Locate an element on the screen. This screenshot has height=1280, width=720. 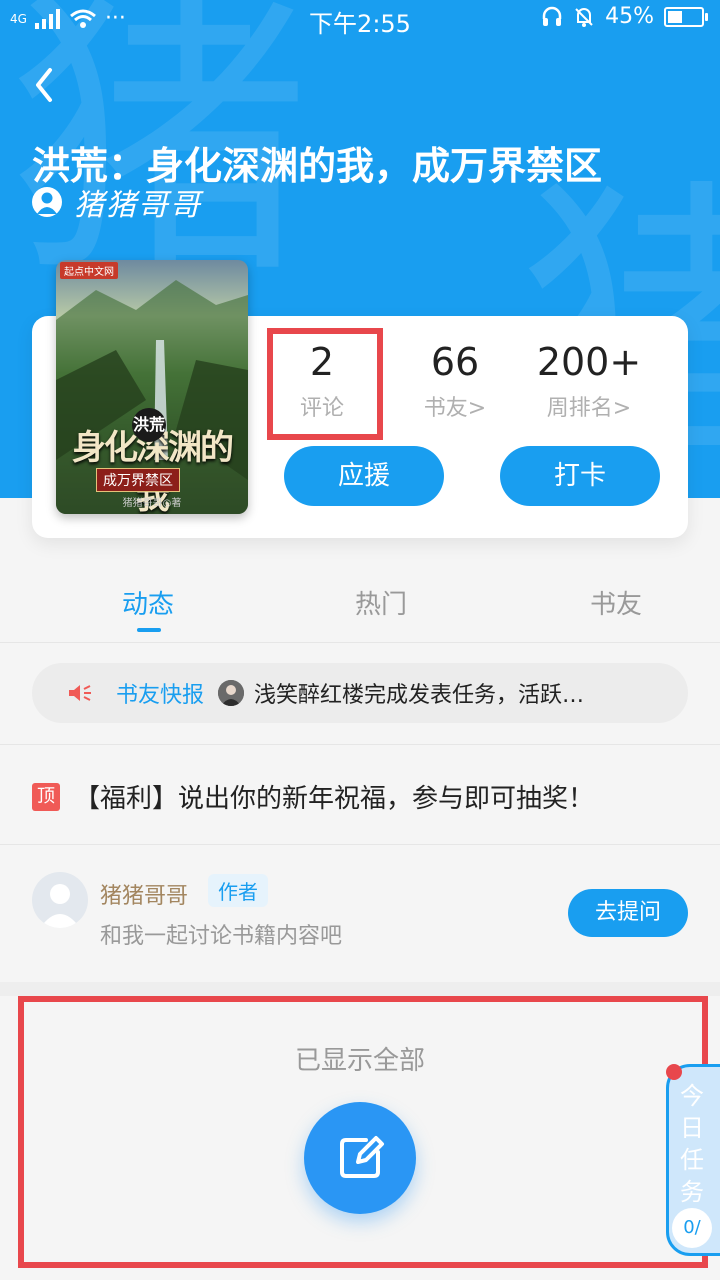
cover-credit: 猪猪哥哥◎著 is located at coordinates (152, 503).